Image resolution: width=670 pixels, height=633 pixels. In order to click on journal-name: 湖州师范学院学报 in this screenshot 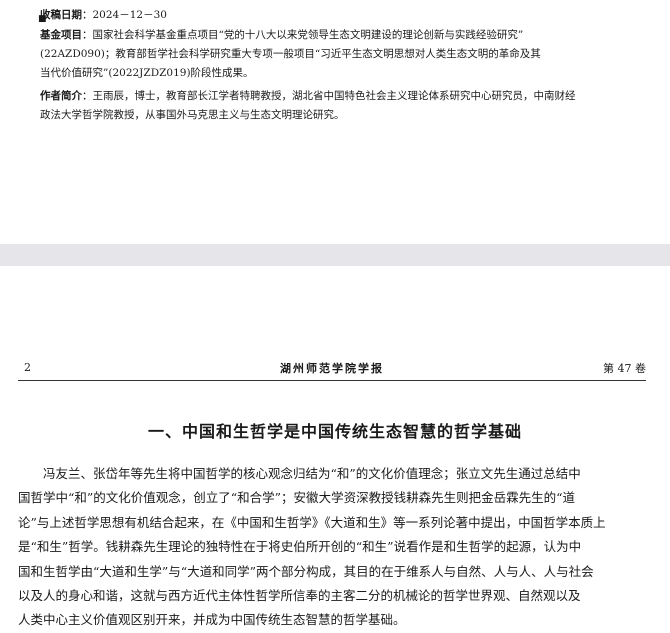, I will do `click(332, 368)`.